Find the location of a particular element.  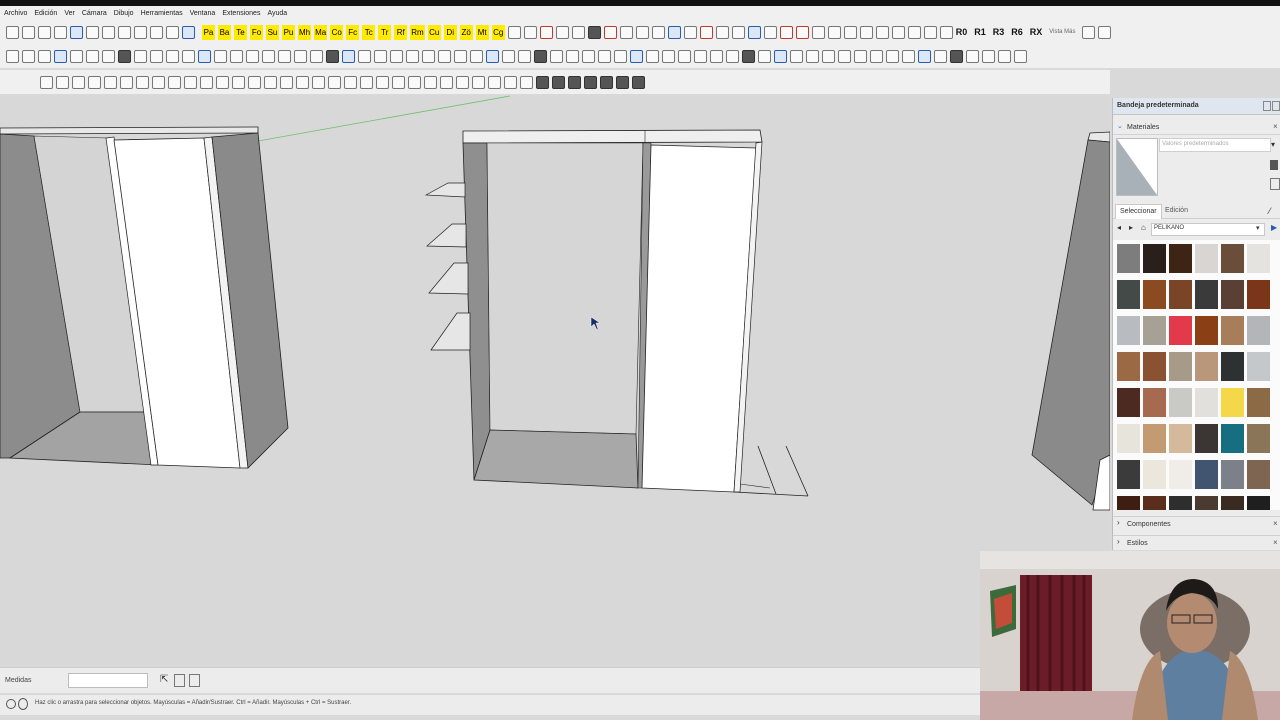

plugin-tool-button: Cg is located at coordinates (498, 32).